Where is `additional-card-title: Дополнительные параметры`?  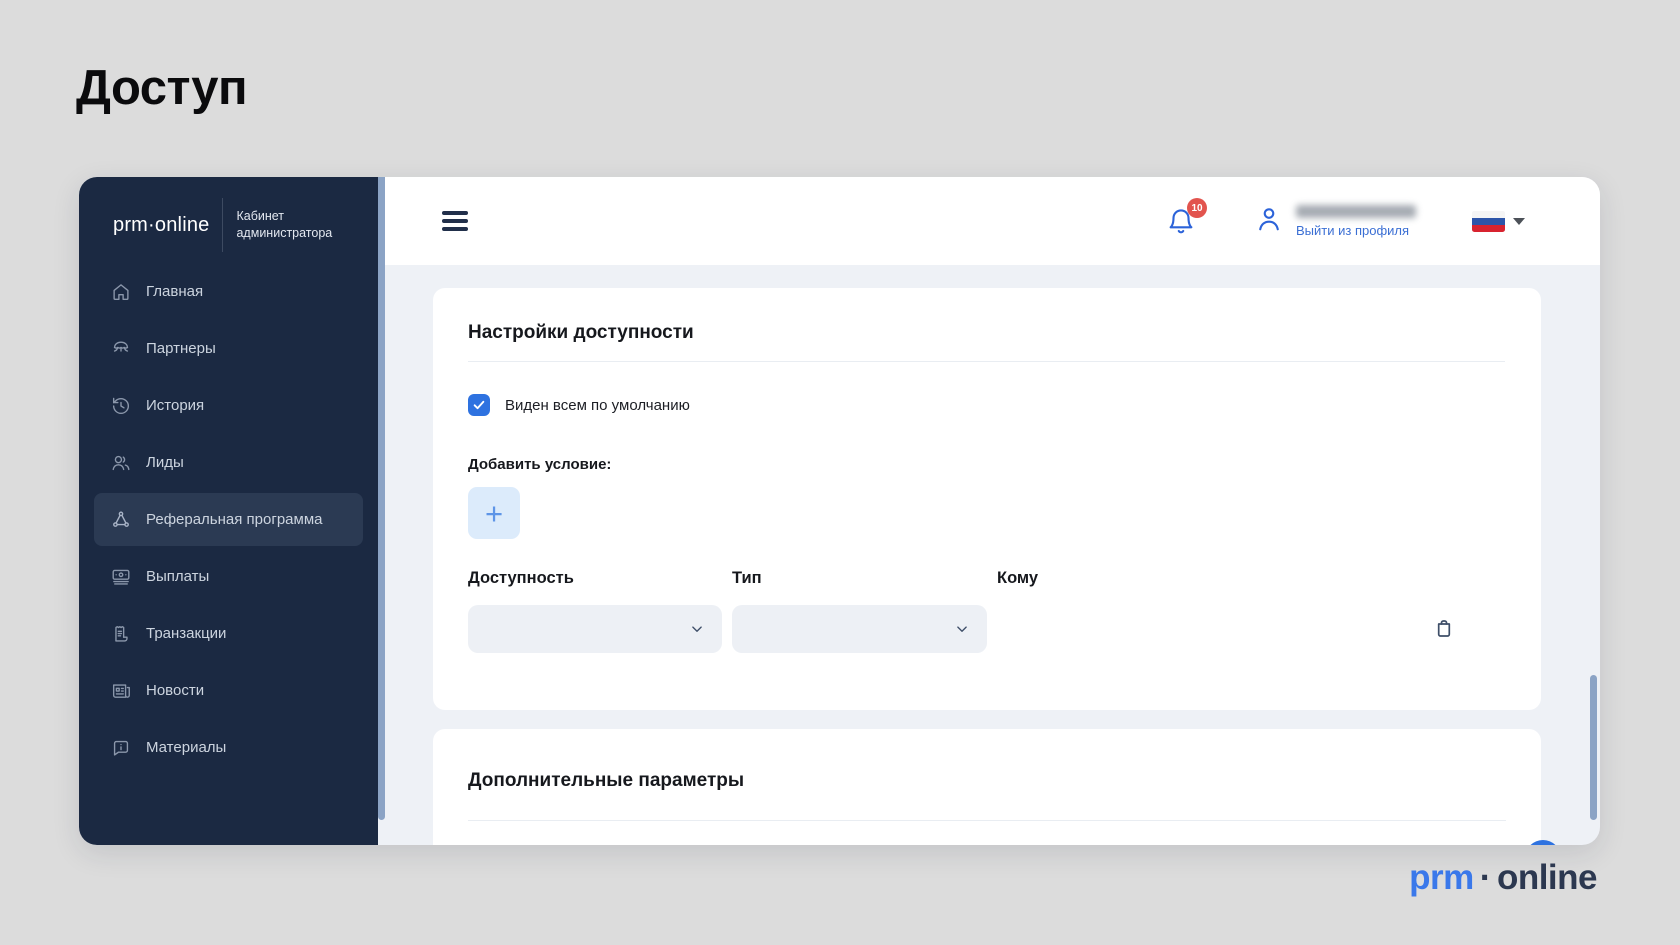
additional-card-title: Дополнительные параметры is located at coordinates (606, 780).